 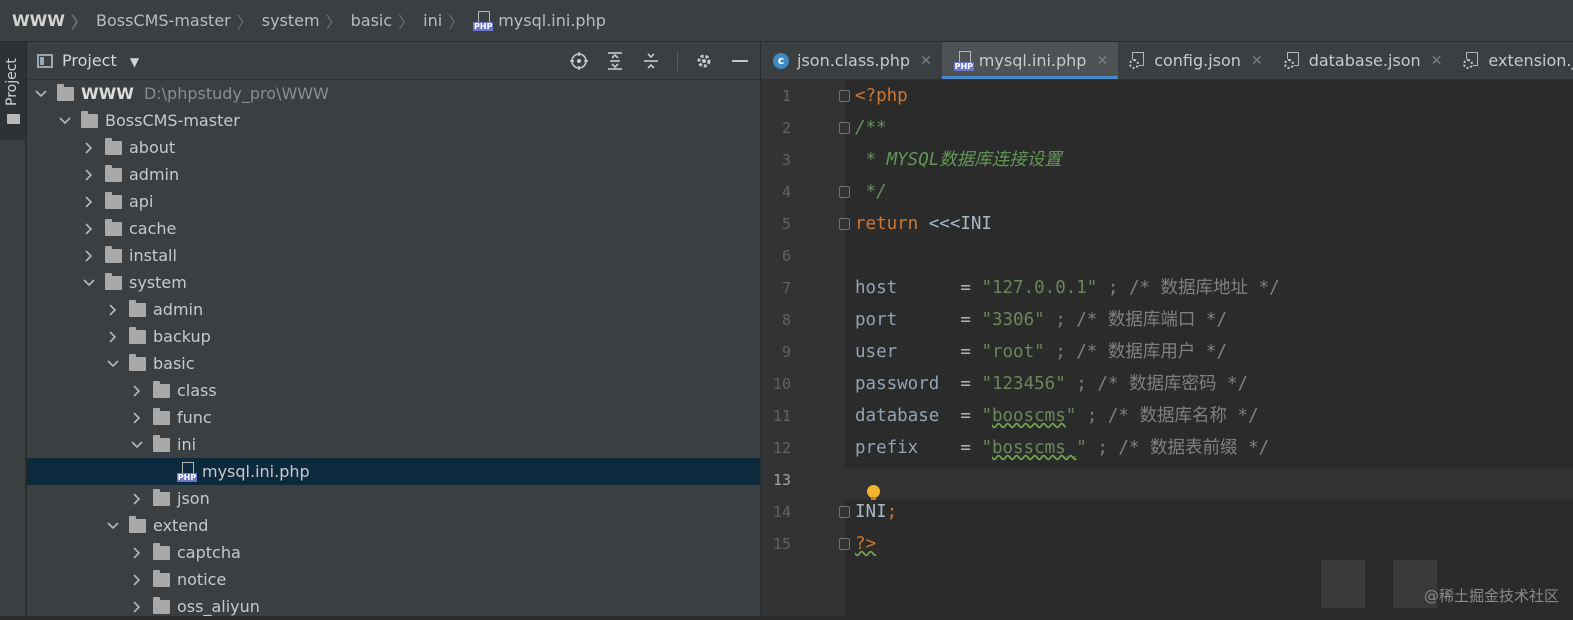 I want to click on code-line-2: /**, so click(x=871, y=128).